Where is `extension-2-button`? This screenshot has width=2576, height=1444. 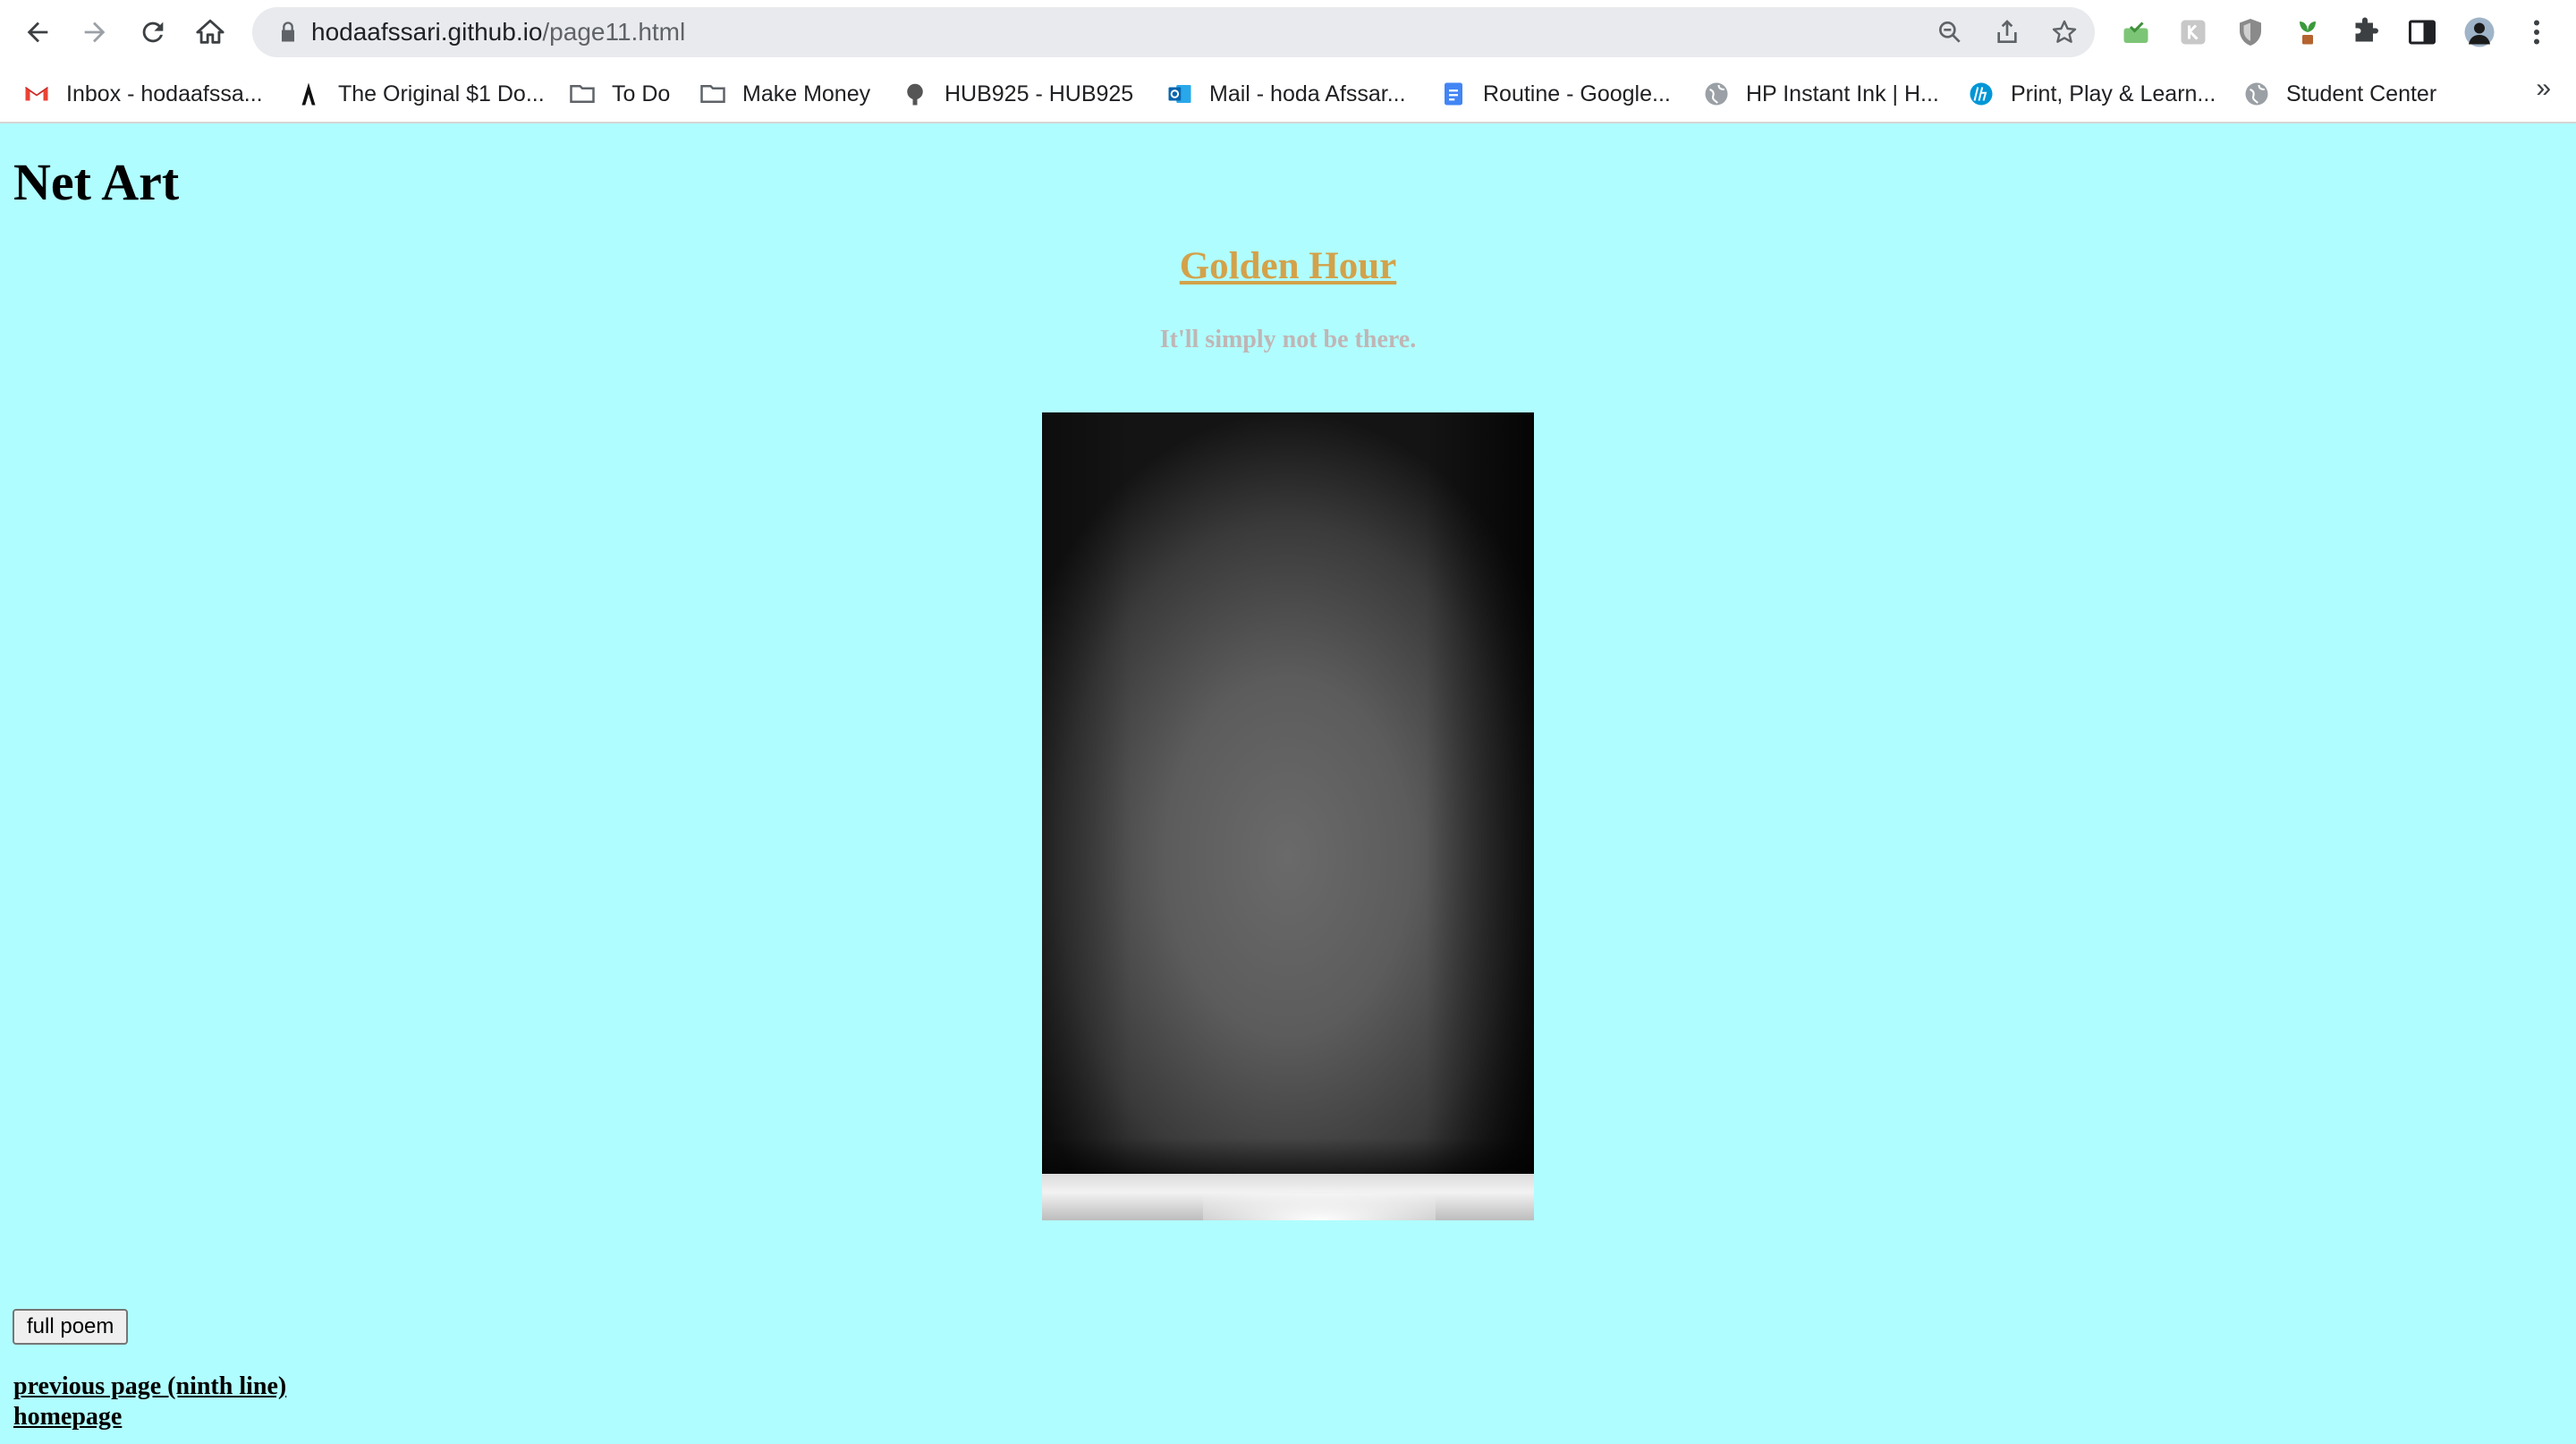 extension-2-button is located at coordinates (2193, 32).